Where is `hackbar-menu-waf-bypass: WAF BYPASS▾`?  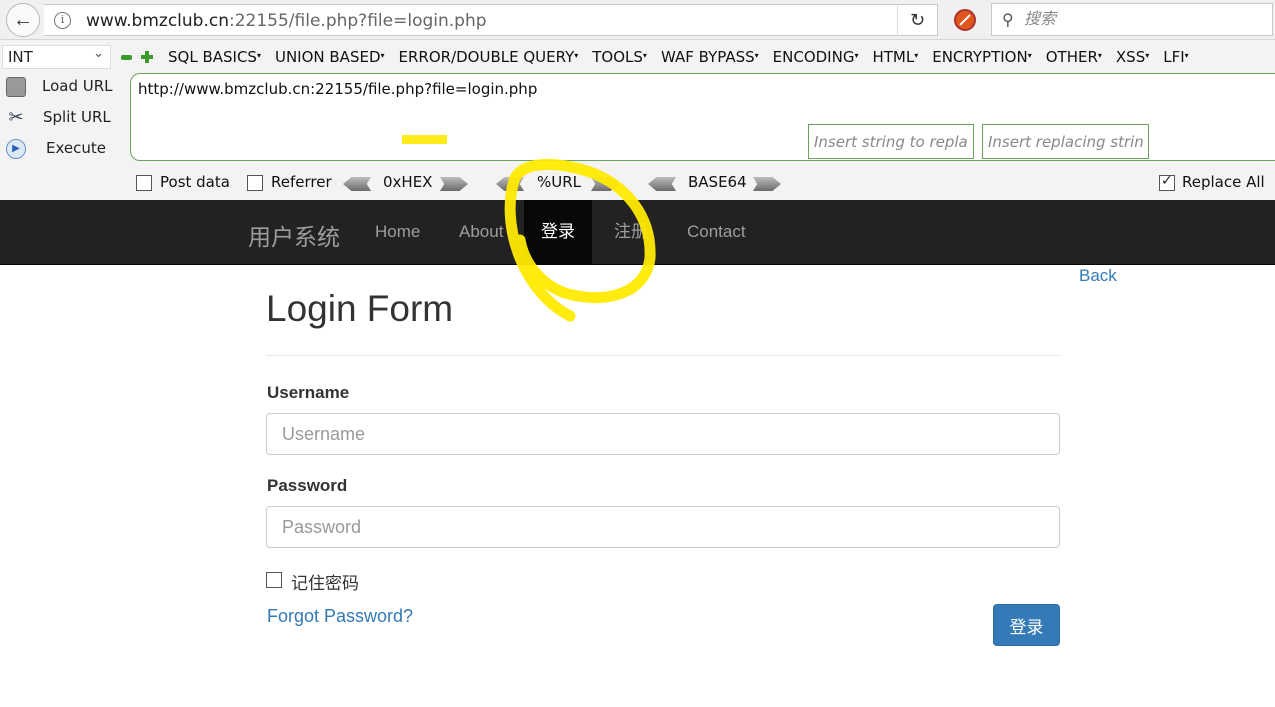 hackbar-menu-waf-bypass: WAF BYPASS▾ is located at coordinates (710, 57).